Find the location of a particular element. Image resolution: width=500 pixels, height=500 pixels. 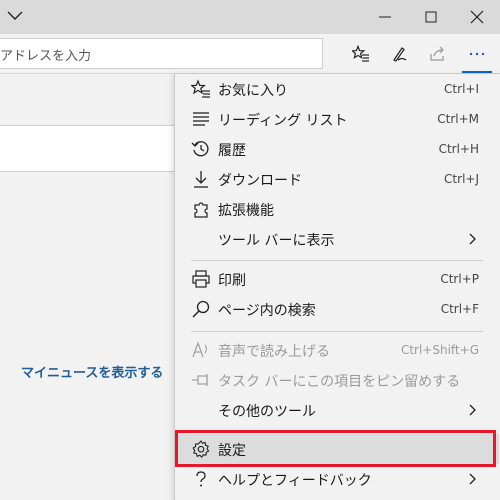

pen-icon is located at coordinates (400, 54).